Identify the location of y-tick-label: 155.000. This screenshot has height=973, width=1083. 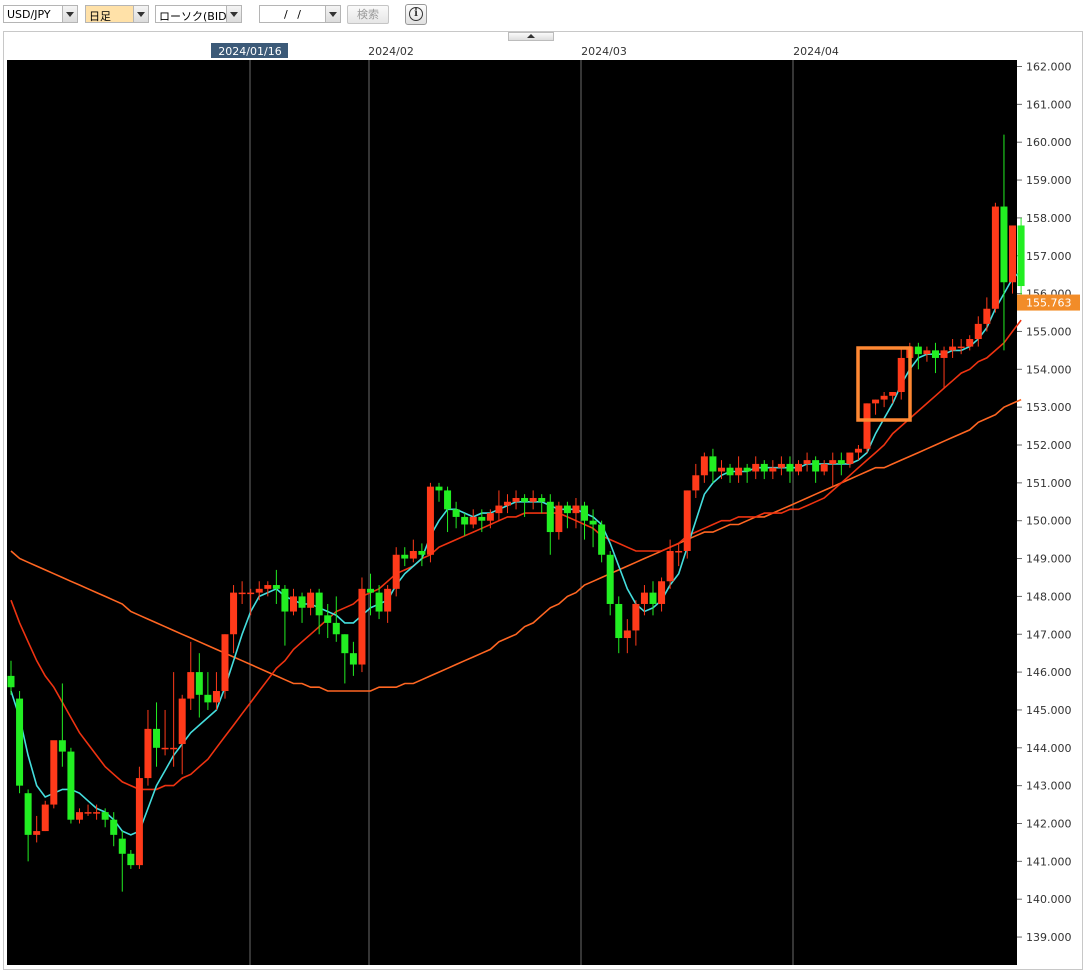
(1049, 331).